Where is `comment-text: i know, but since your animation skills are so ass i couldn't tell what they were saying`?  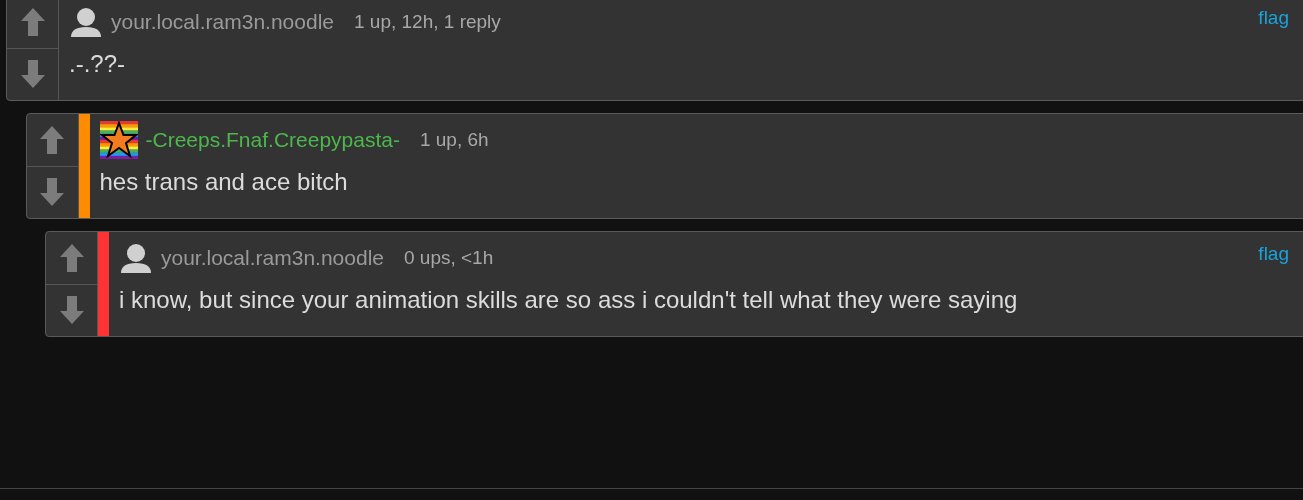 comment-text: i know, but since your animation skills are so ass i couldn't tell what they were saying is located at coordinates (569, 300).